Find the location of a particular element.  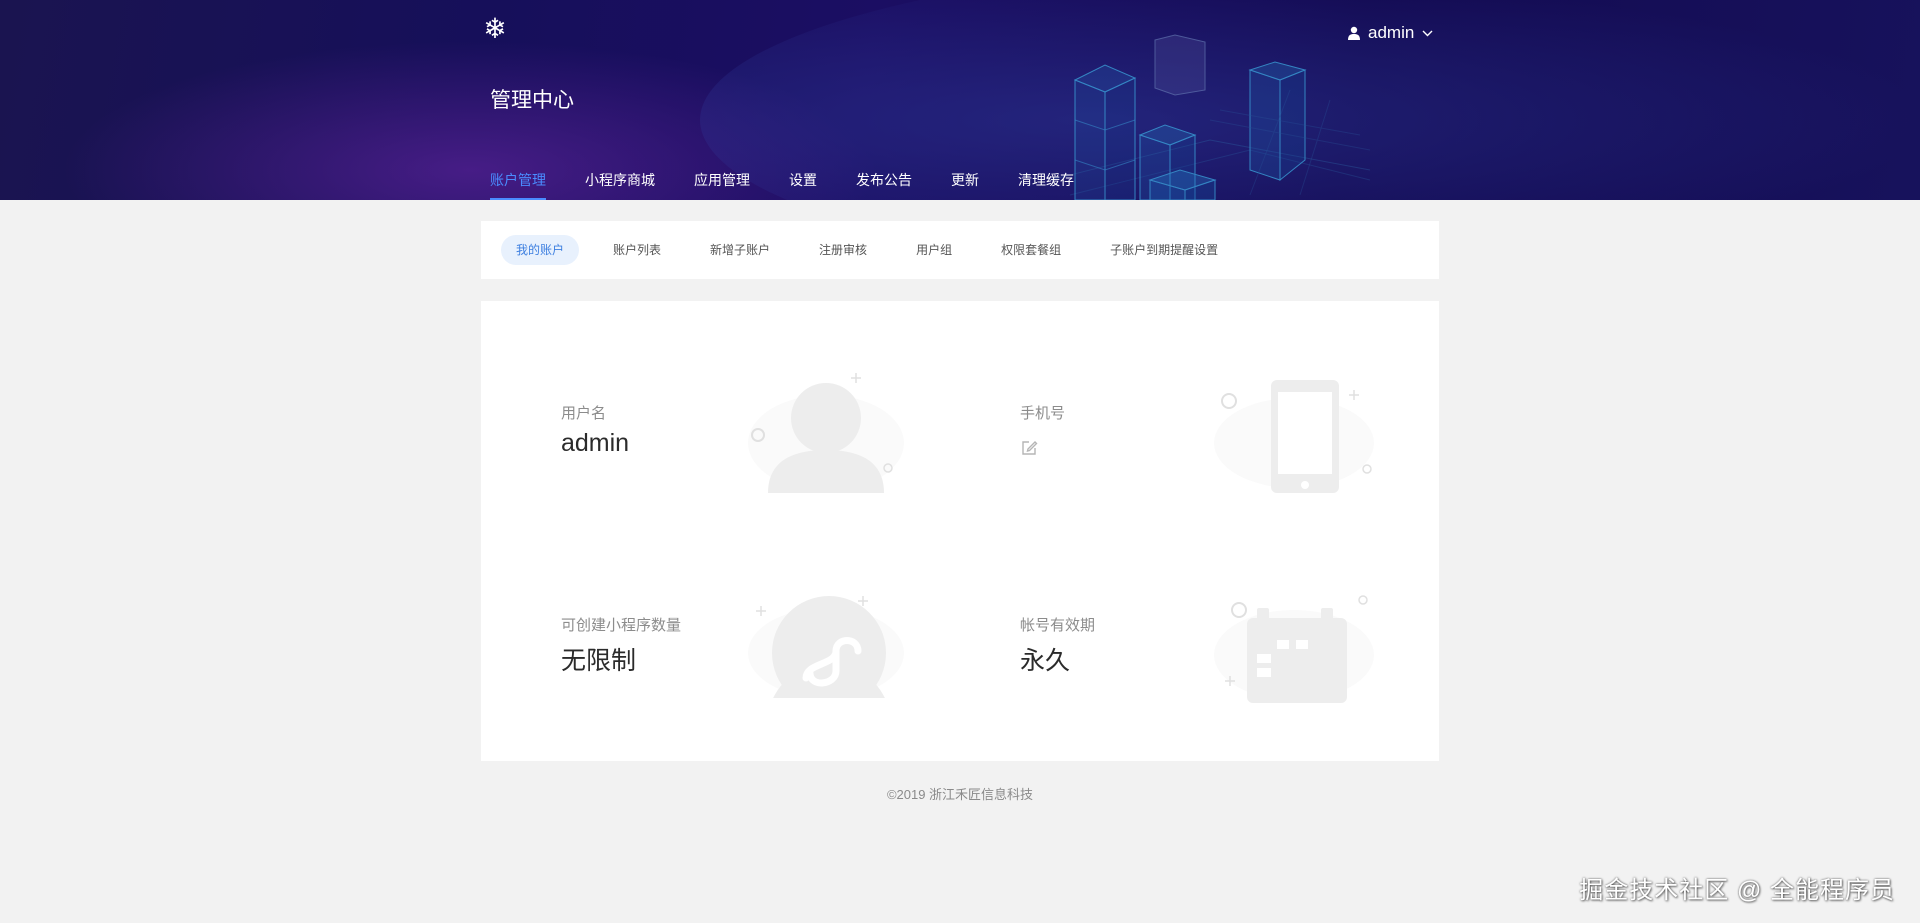

tab-expiry-reminder-settings: 子账户到期提醒设置 is located at coordinates (1164, 250).